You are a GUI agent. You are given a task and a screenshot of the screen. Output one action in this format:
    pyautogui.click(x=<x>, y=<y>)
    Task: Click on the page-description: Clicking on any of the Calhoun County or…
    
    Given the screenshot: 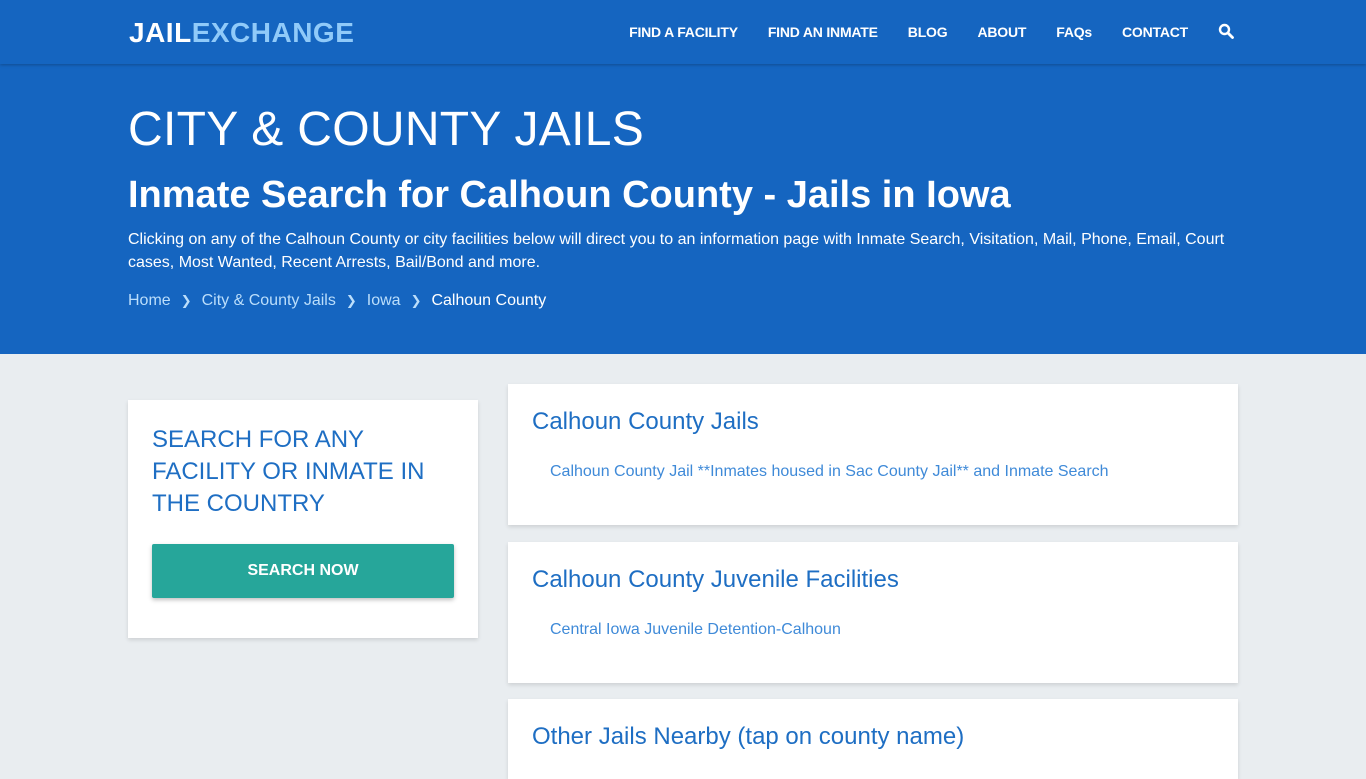 What is the action you would take?
    pyautogui.click(x=676, y=251)
    